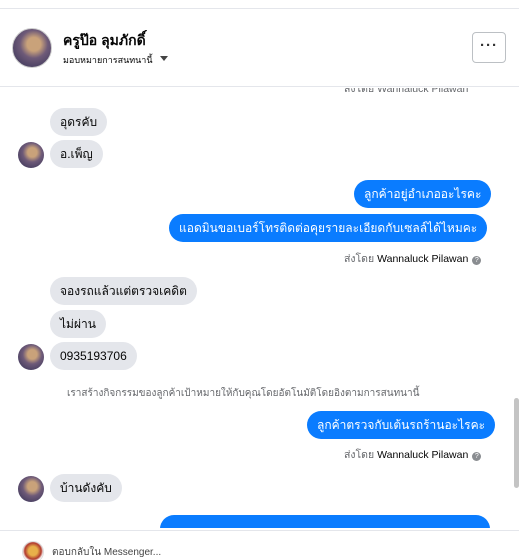  I want to click on more-options-button: ···, so click(489, 47).